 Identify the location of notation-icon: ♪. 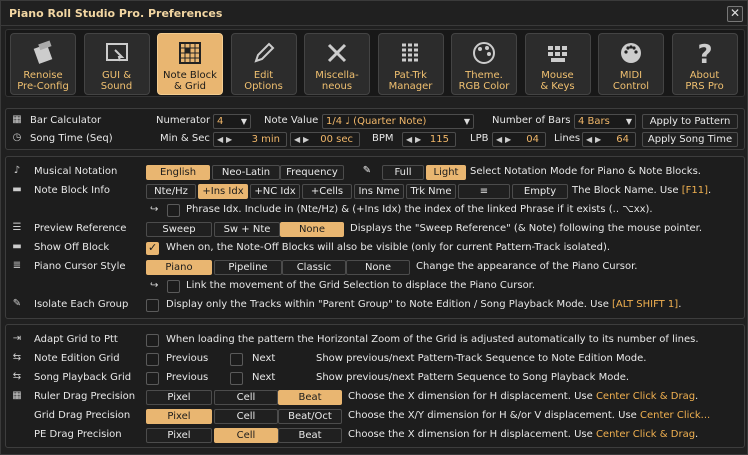
(17, 170).